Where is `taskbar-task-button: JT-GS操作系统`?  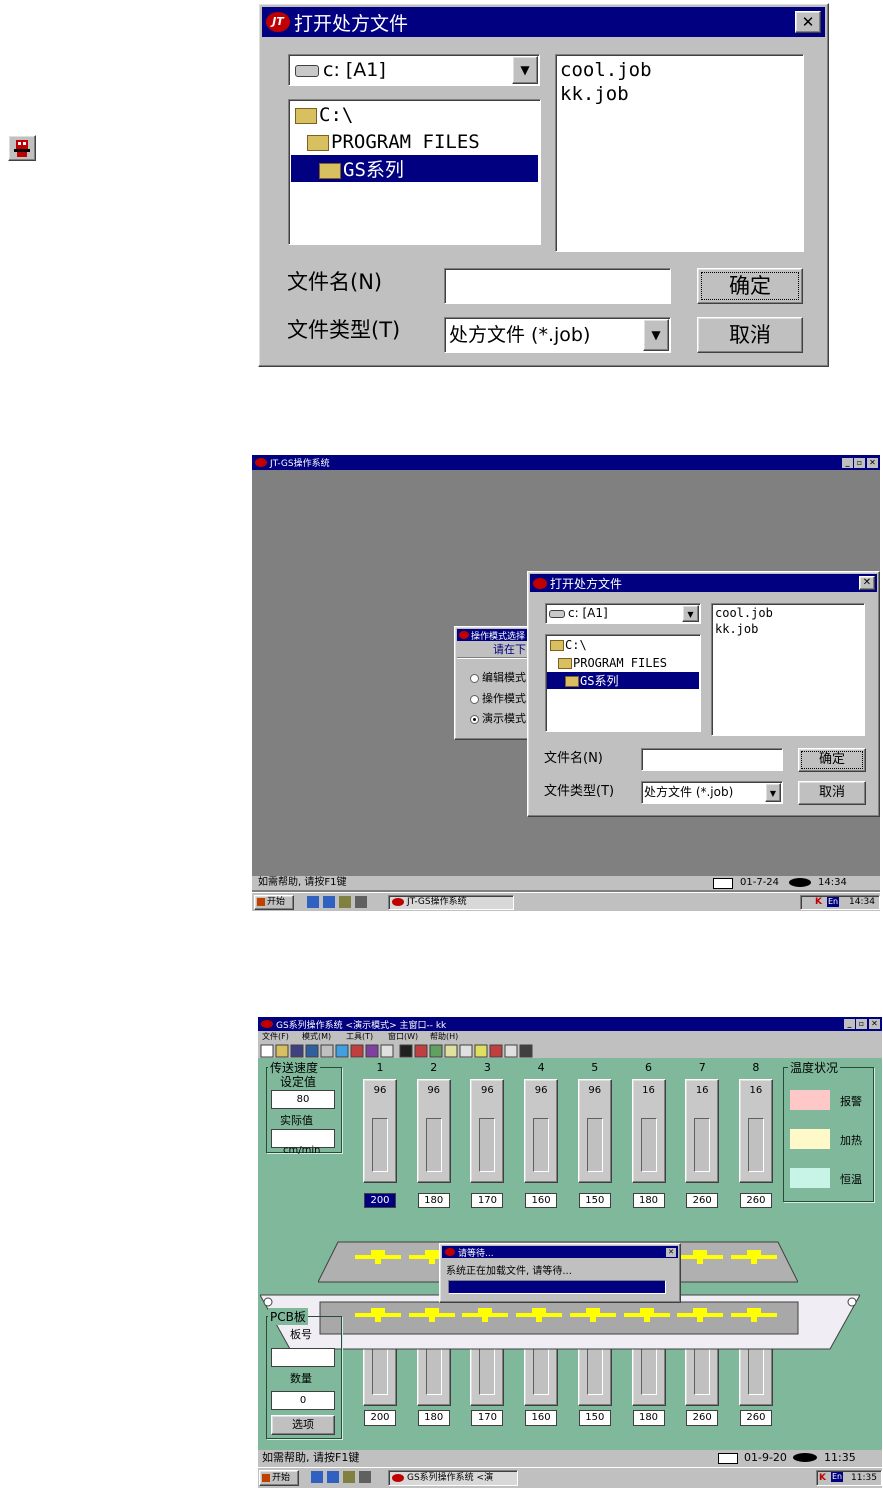
taskbar-task-button: JT-GS操作系统 is located at coordinates (451, 902).